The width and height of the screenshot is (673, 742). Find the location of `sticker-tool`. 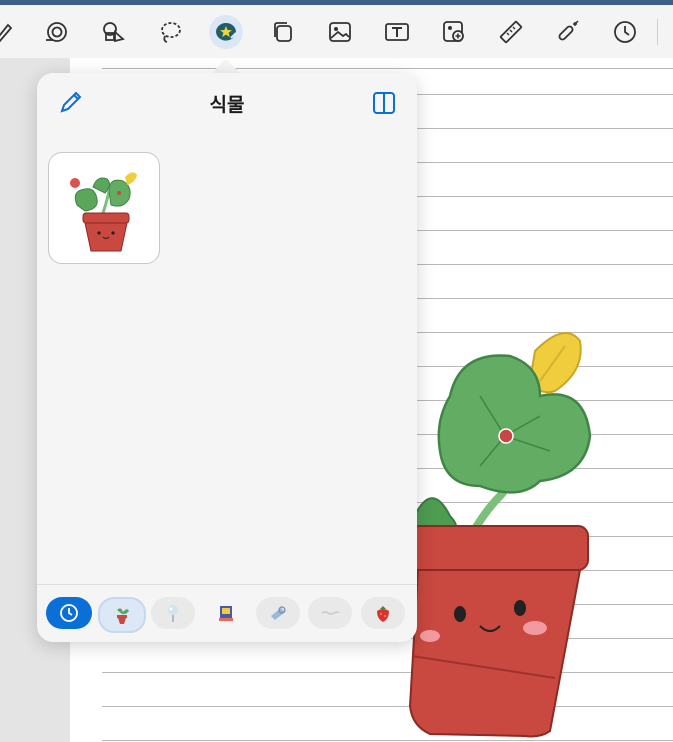

sticker-tool is located at coordinates (226, 32).